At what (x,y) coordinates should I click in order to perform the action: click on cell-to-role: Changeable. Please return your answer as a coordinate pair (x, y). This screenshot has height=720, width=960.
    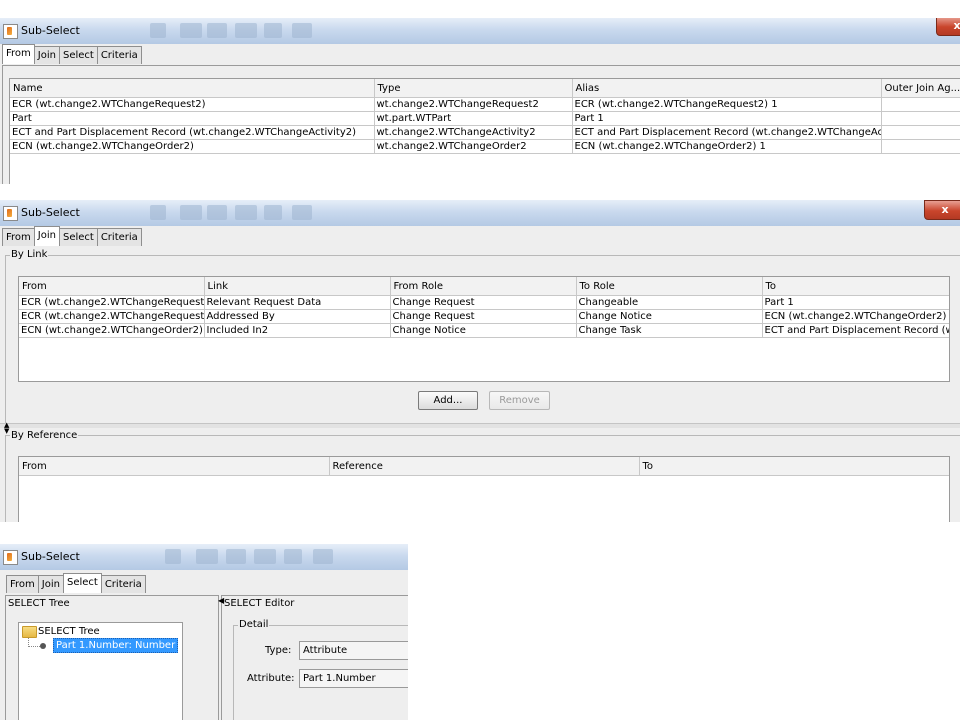
    Looking at the image, I should click on (669, 302).